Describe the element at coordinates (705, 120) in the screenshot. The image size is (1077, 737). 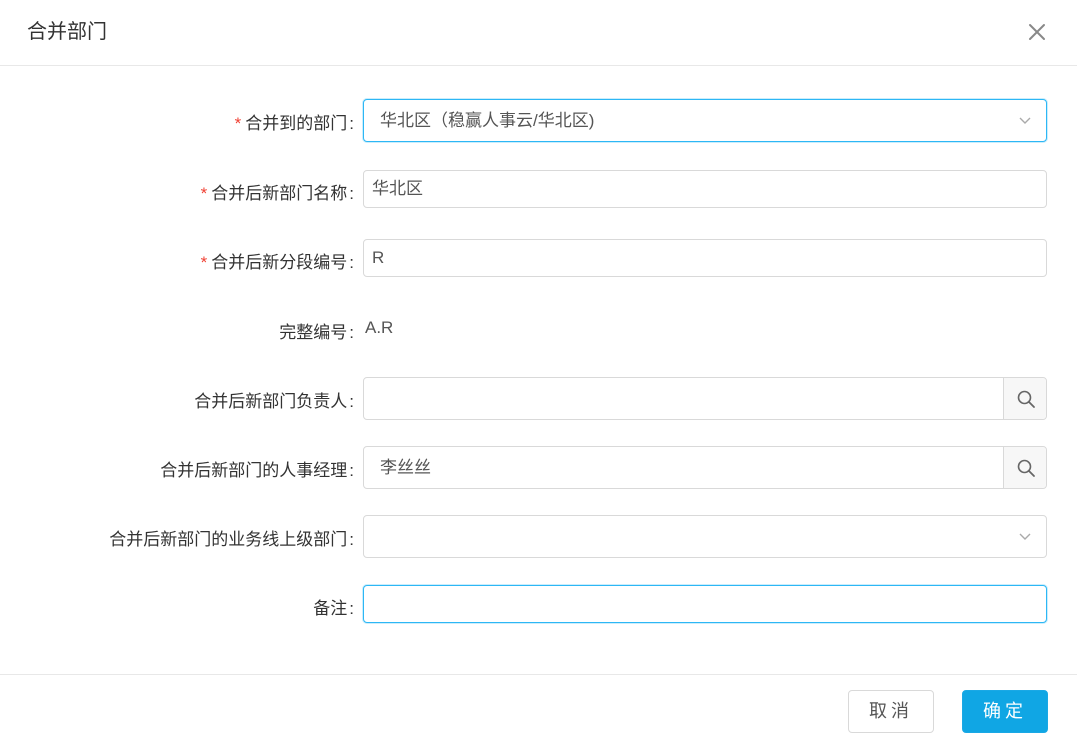
I see `merge-target-select: 华北区（稳赢人事云/华北区)` at that location.